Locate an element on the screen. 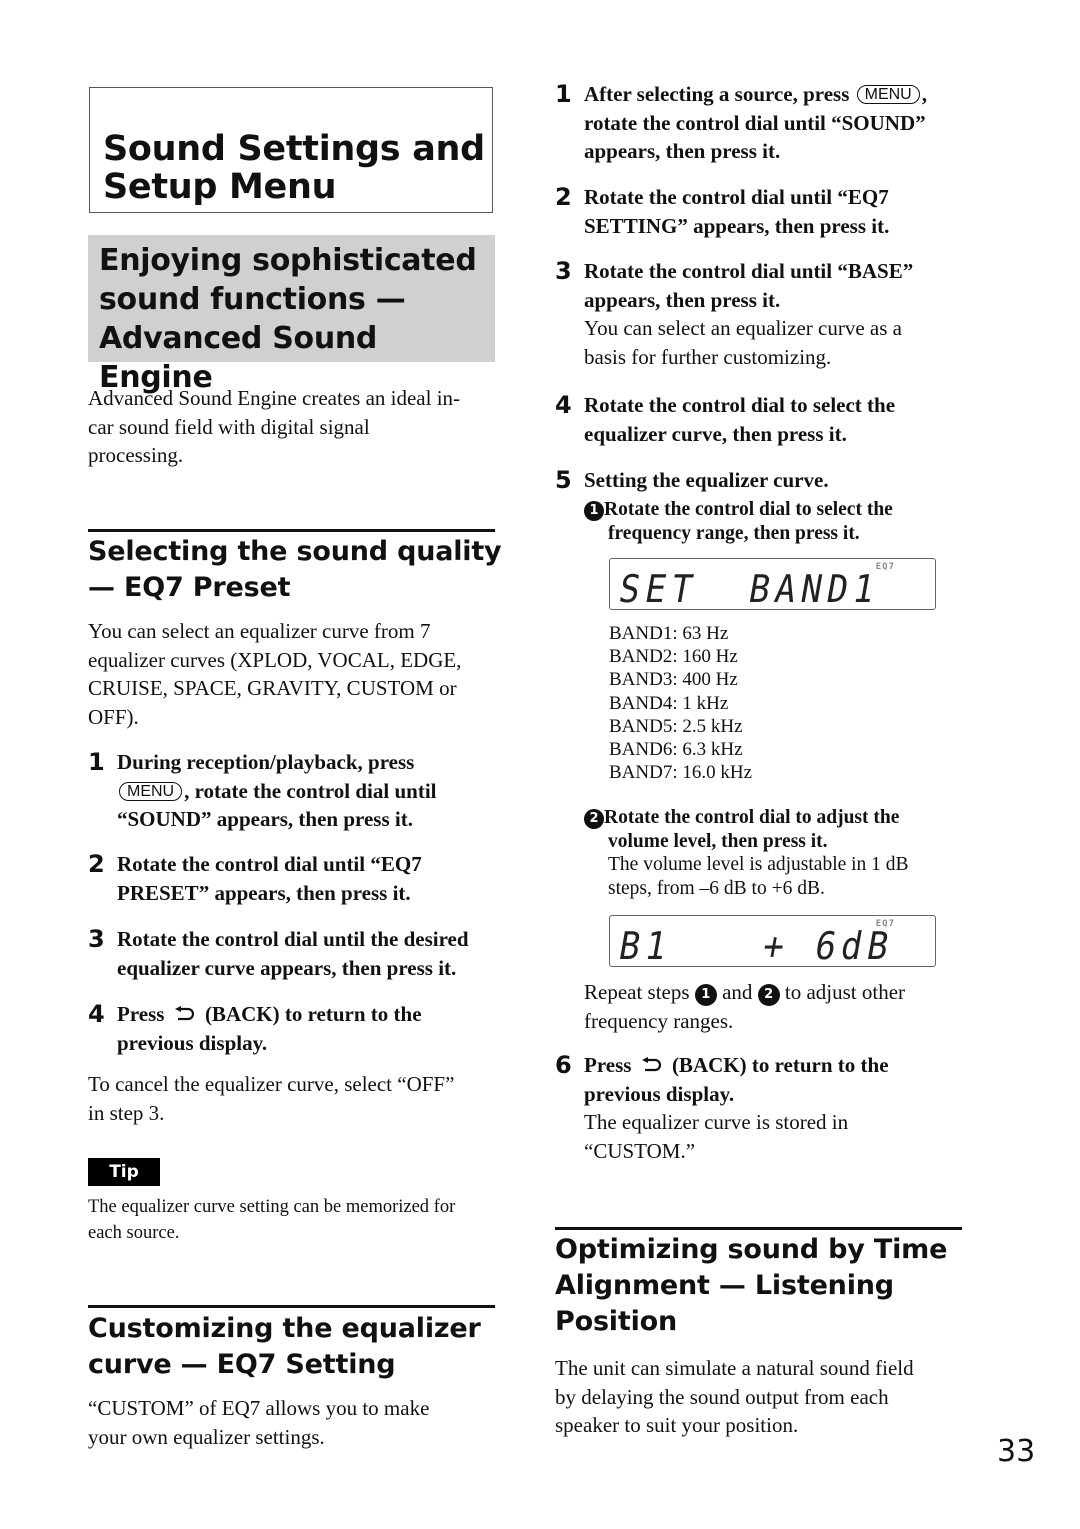 Image resolution: width=1080 pixels, height=1529 pixels. text-line: steps, from –6 dB to +6 dB. is located at coordinates (716, 888).